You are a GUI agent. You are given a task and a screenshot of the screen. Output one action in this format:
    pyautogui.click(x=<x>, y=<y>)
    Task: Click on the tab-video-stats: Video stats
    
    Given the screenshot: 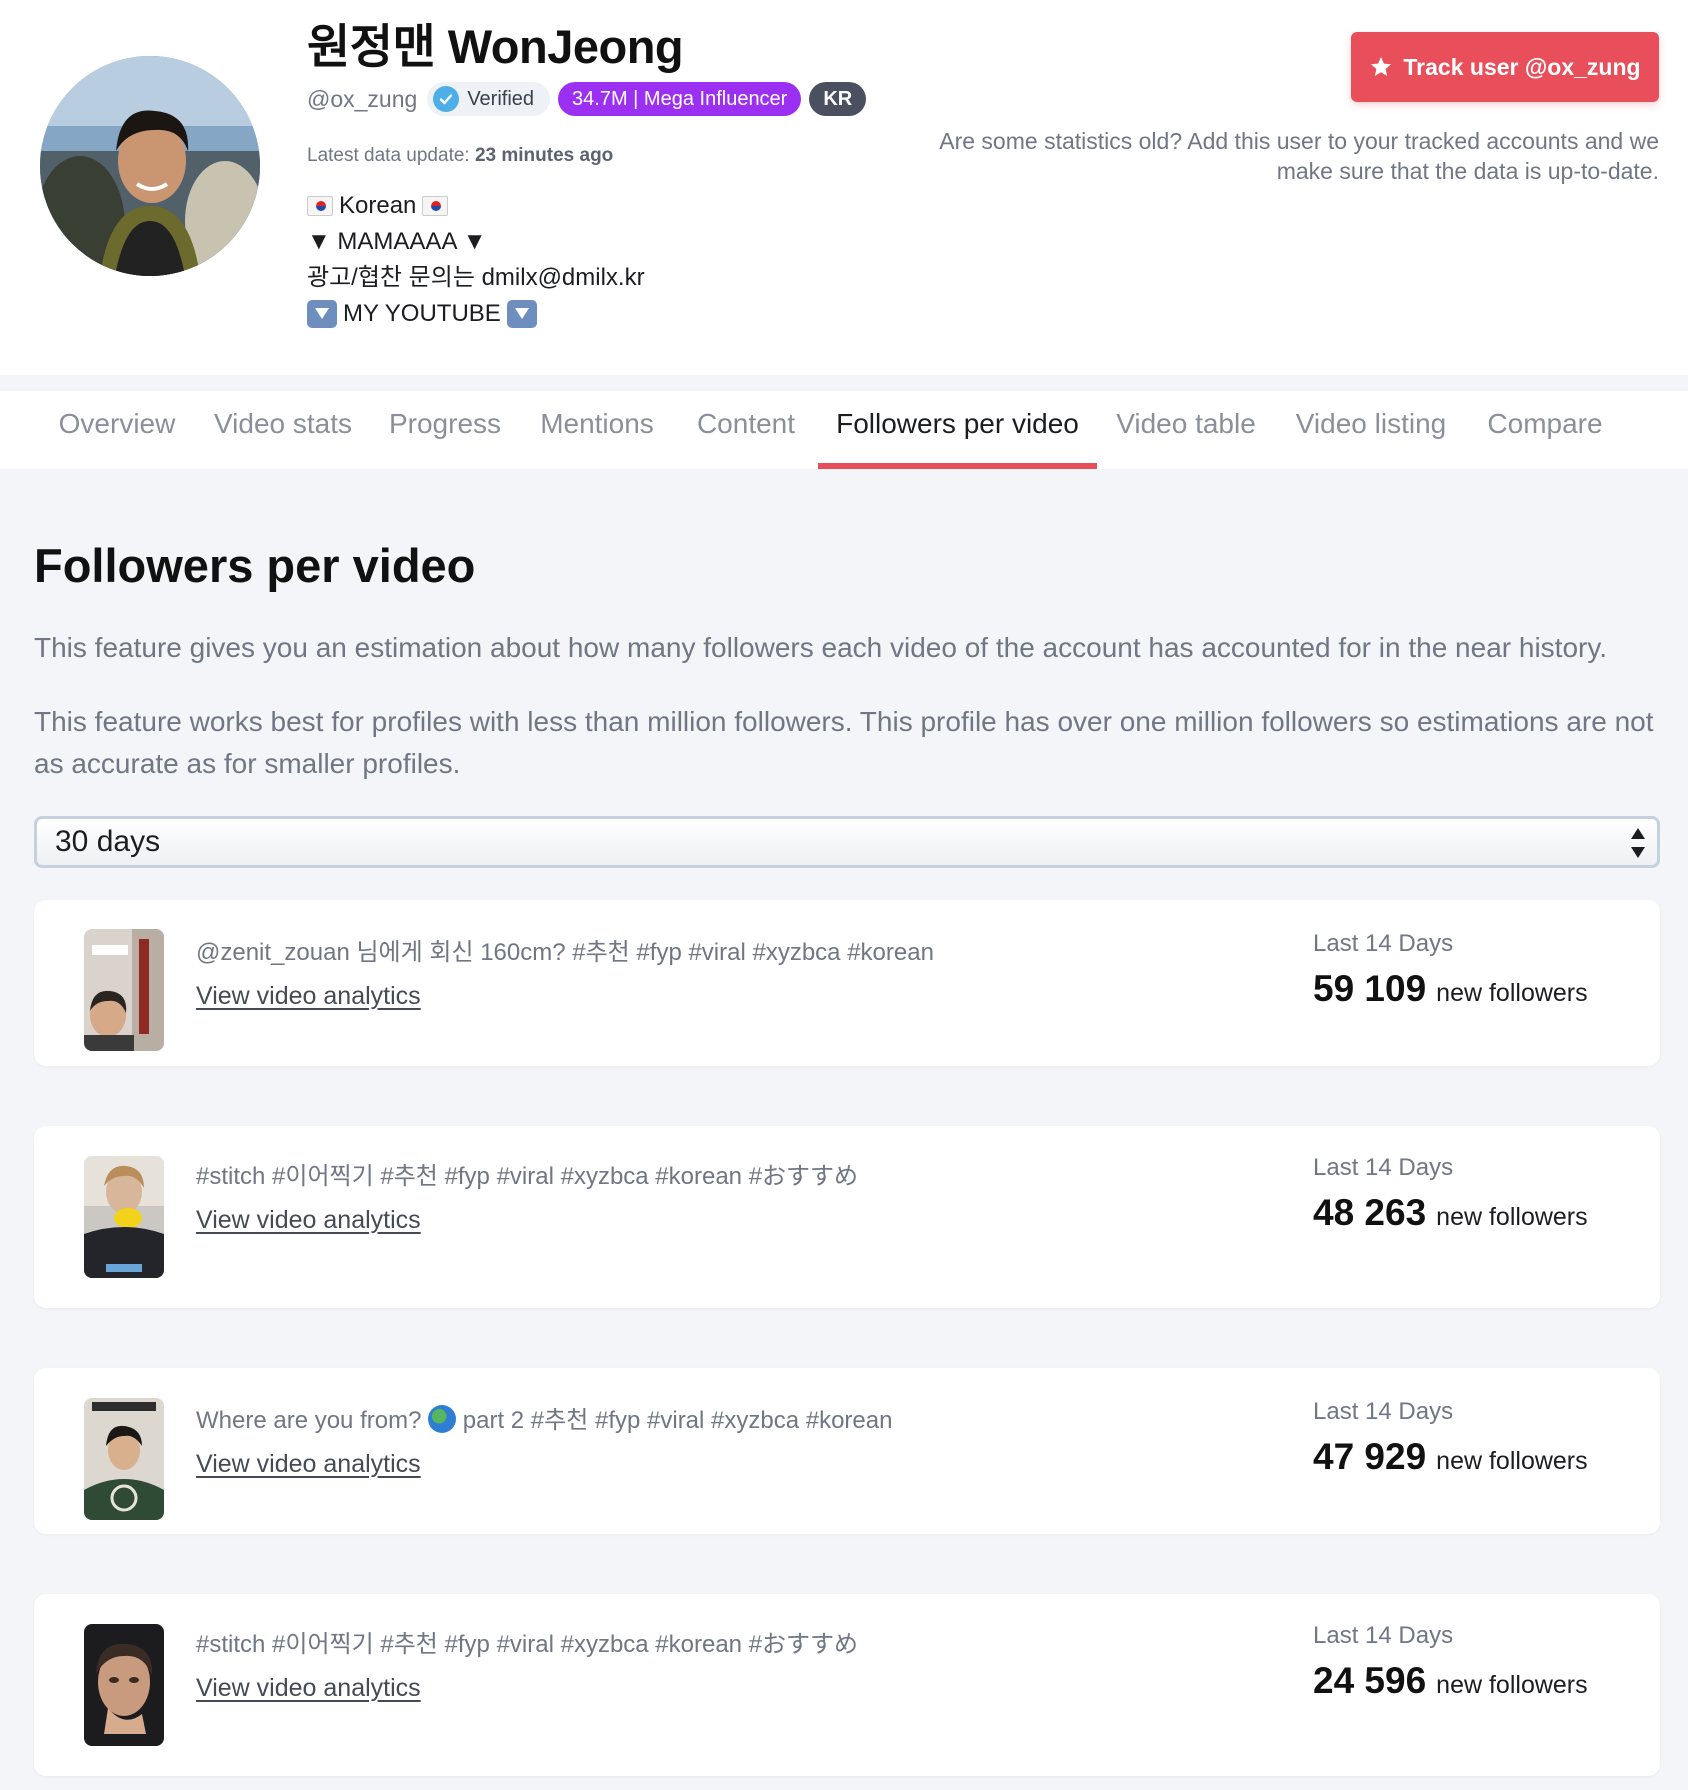 What is the action you would take?
    pyautogui.click(x=283, y=430)
    